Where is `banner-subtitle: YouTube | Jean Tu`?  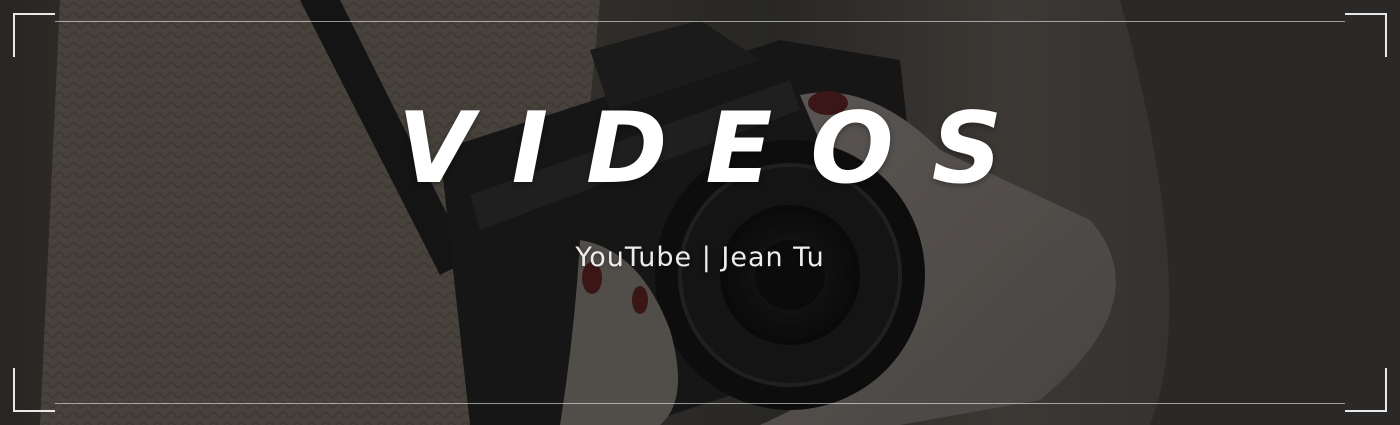 banner-subtitle: YouTube | Jean Tu is located at coordinates (700, 257).